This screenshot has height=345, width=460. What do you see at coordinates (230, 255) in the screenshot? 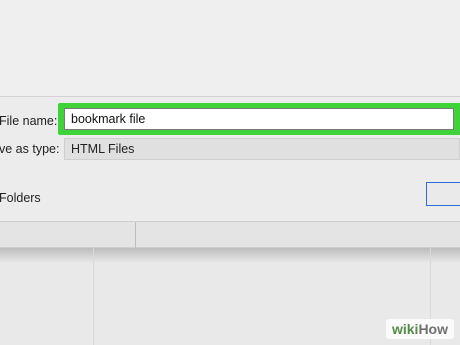
I see `dialog-shadow` at bounding box center [230, 255].